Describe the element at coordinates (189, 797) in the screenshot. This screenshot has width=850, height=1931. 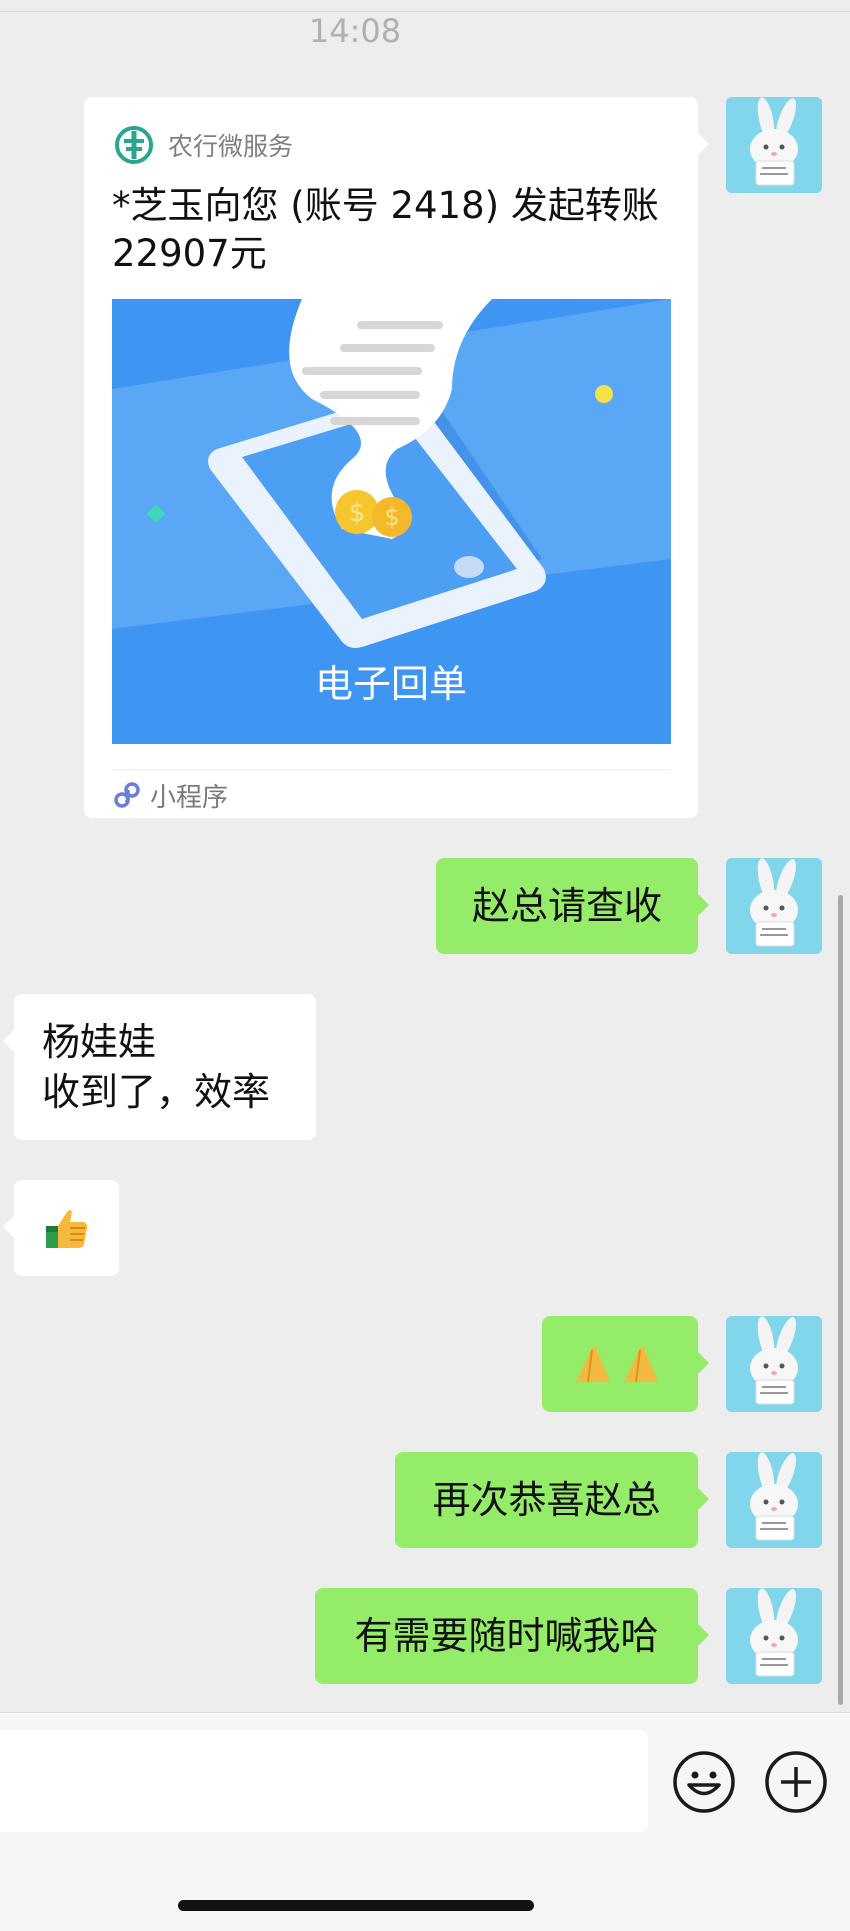
I see `mini-program-label: 小程序` at that location.